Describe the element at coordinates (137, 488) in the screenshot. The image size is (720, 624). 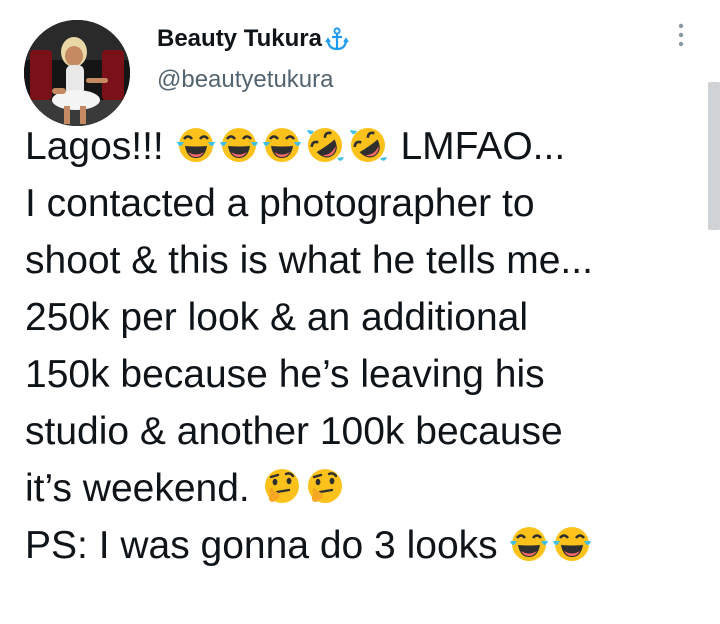
I see `tweet-text-segment: it’s weekend.` at that location.